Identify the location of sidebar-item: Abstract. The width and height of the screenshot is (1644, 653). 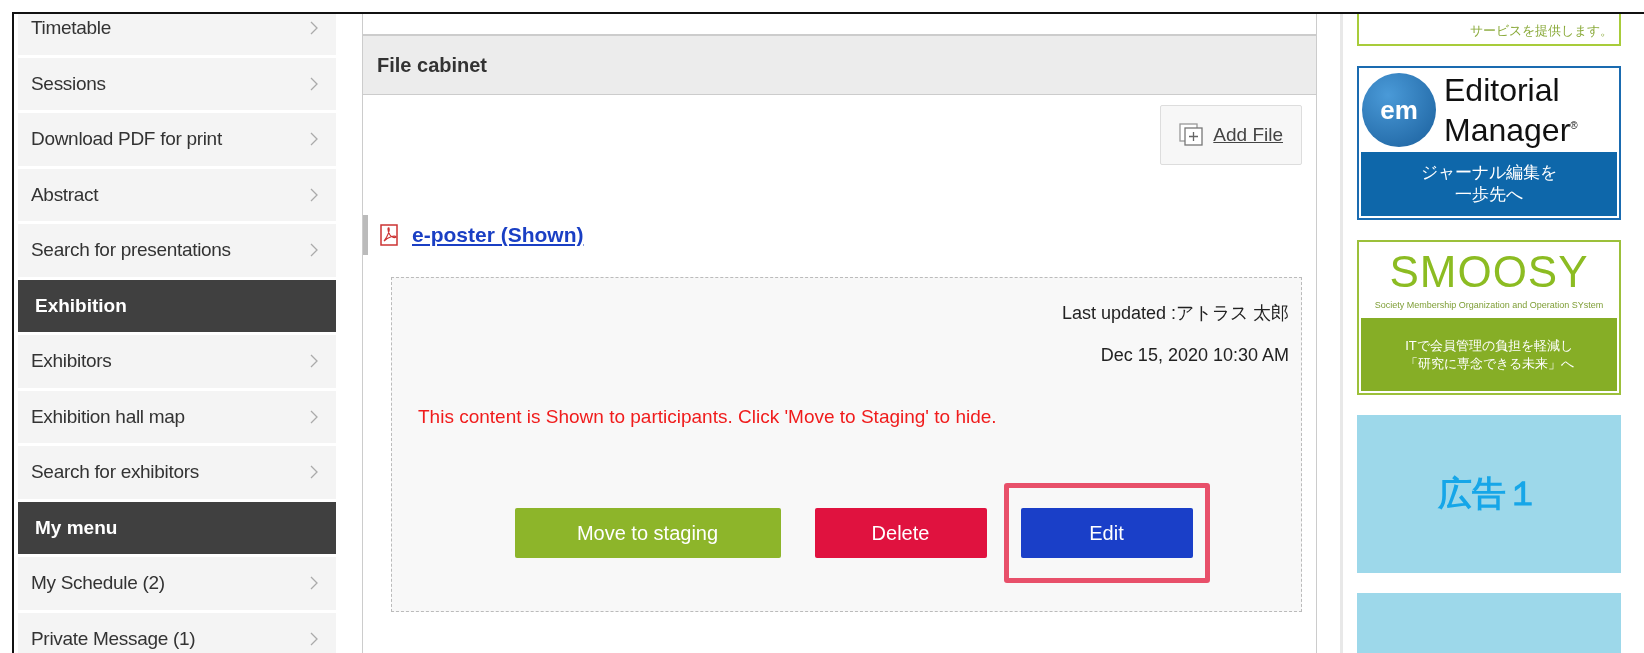
(177, 194).